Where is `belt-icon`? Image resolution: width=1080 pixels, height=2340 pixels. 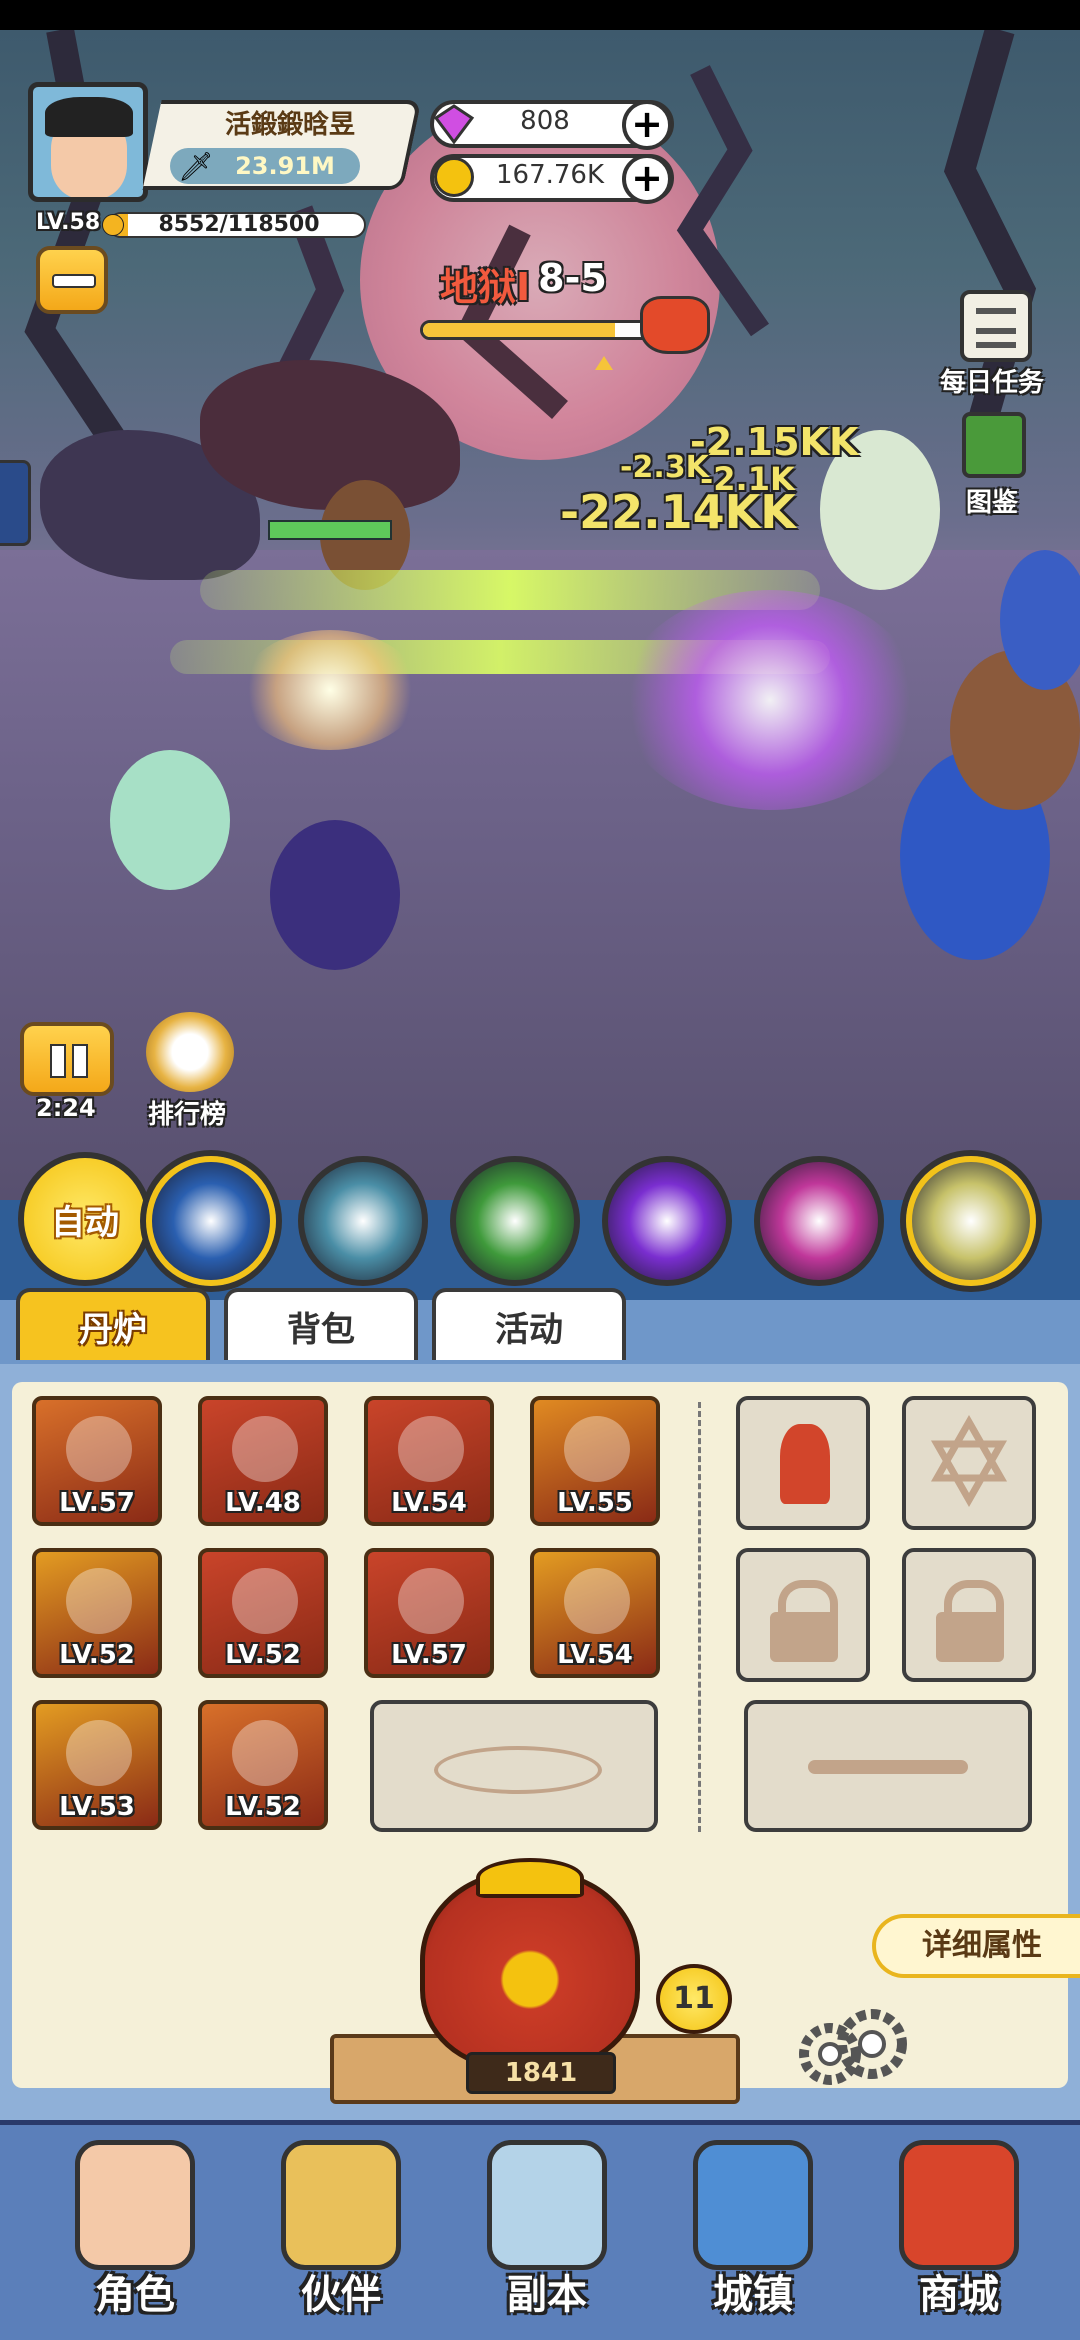
belt-icon is located at coordinates (99, 1753).